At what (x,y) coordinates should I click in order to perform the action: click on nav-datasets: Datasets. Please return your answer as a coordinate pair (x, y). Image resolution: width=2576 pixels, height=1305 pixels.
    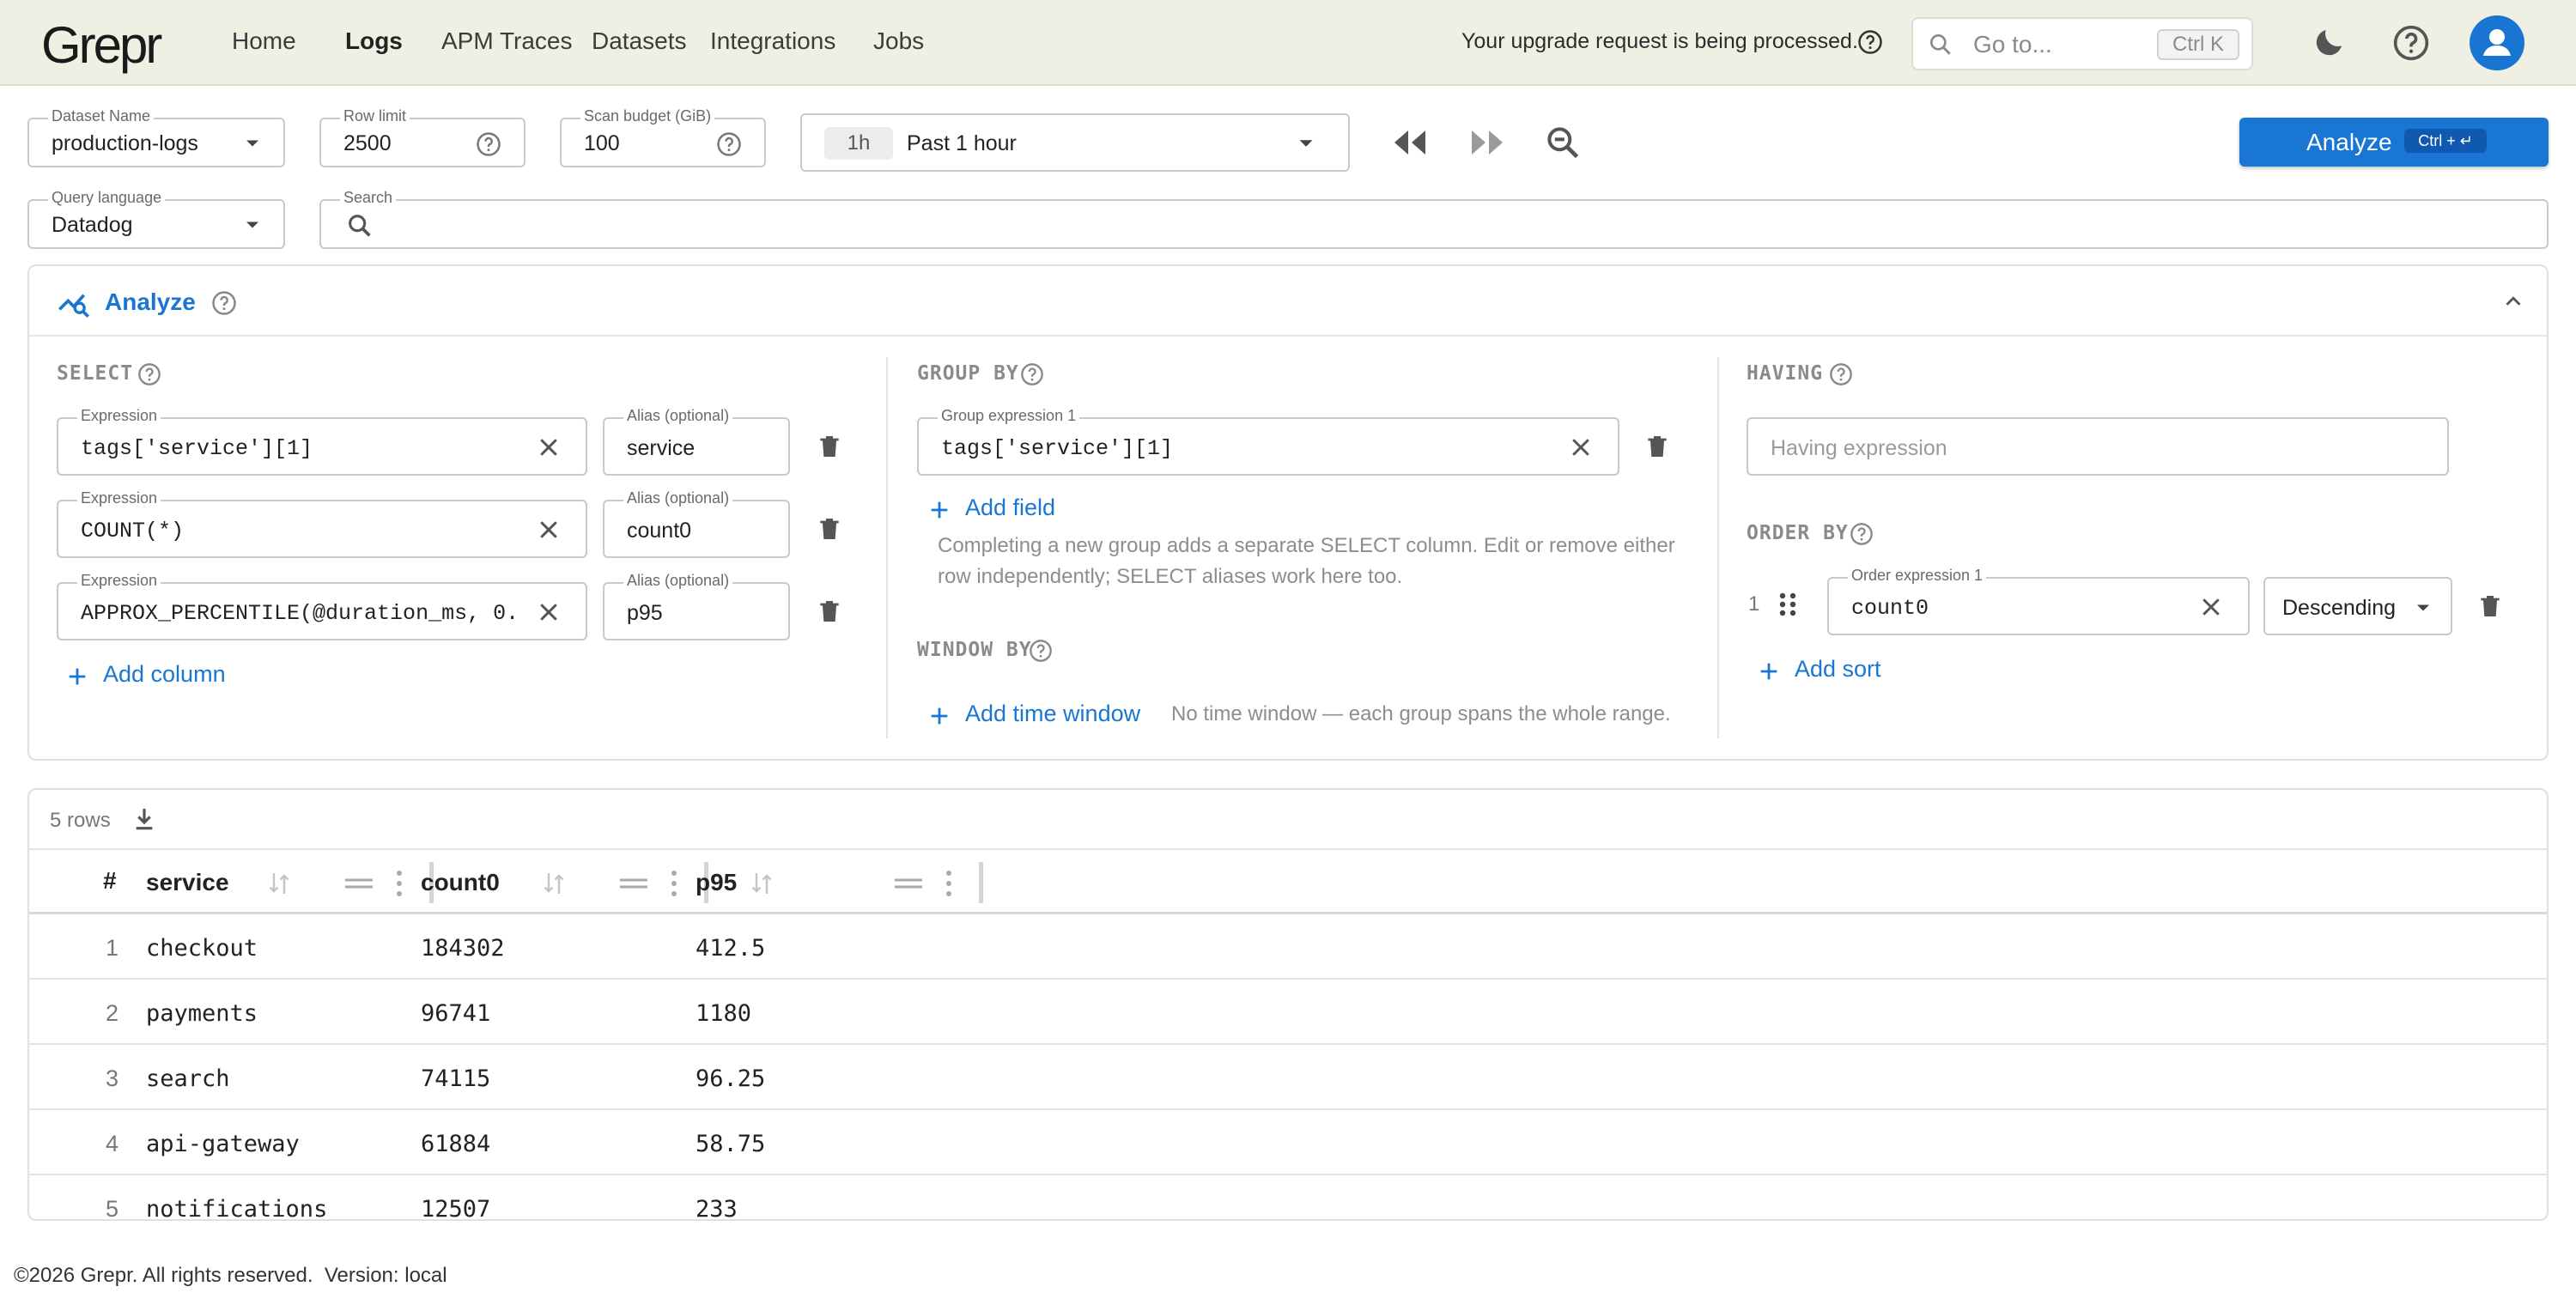
    Looking at the image, I should click on (640, 41).